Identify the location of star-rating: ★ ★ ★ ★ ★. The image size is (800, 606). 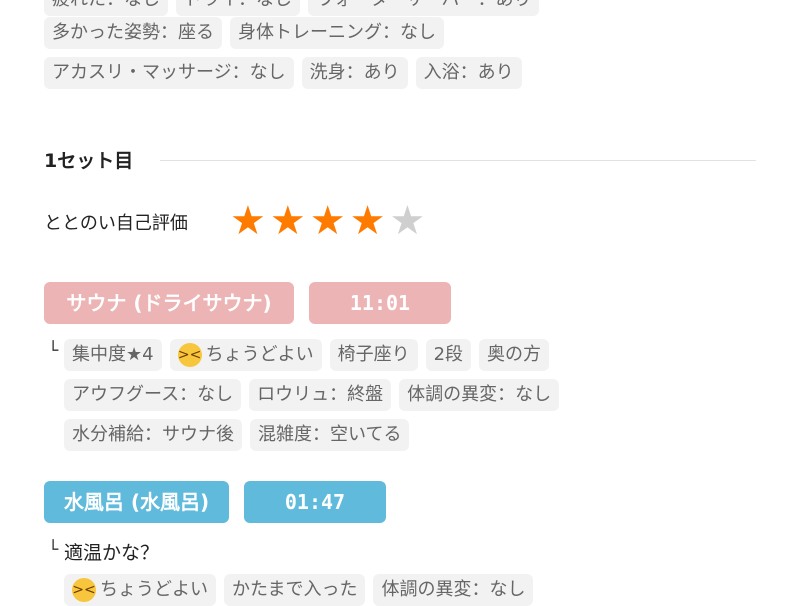
(327, 221).